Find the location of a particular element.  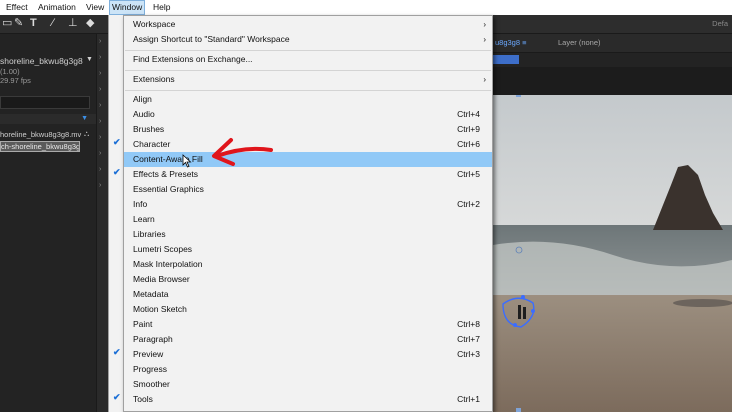

menu-item-extensions: Extensions › is located at coordinates (308, 79).